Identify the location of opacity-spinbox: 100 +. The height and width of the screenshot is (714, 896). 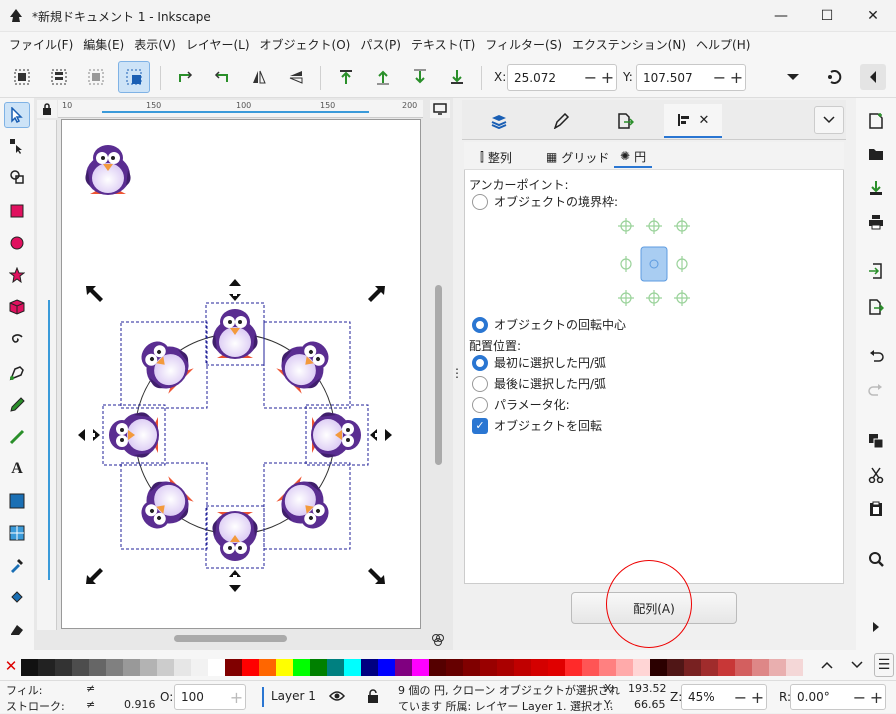
(210, 697).